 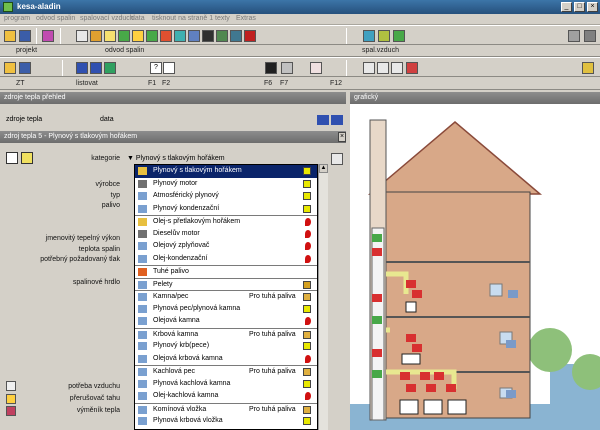 What do you see at coordinates (96, 68) in the screenshot?
I see `next-icon` at bounding box center [96, 68].